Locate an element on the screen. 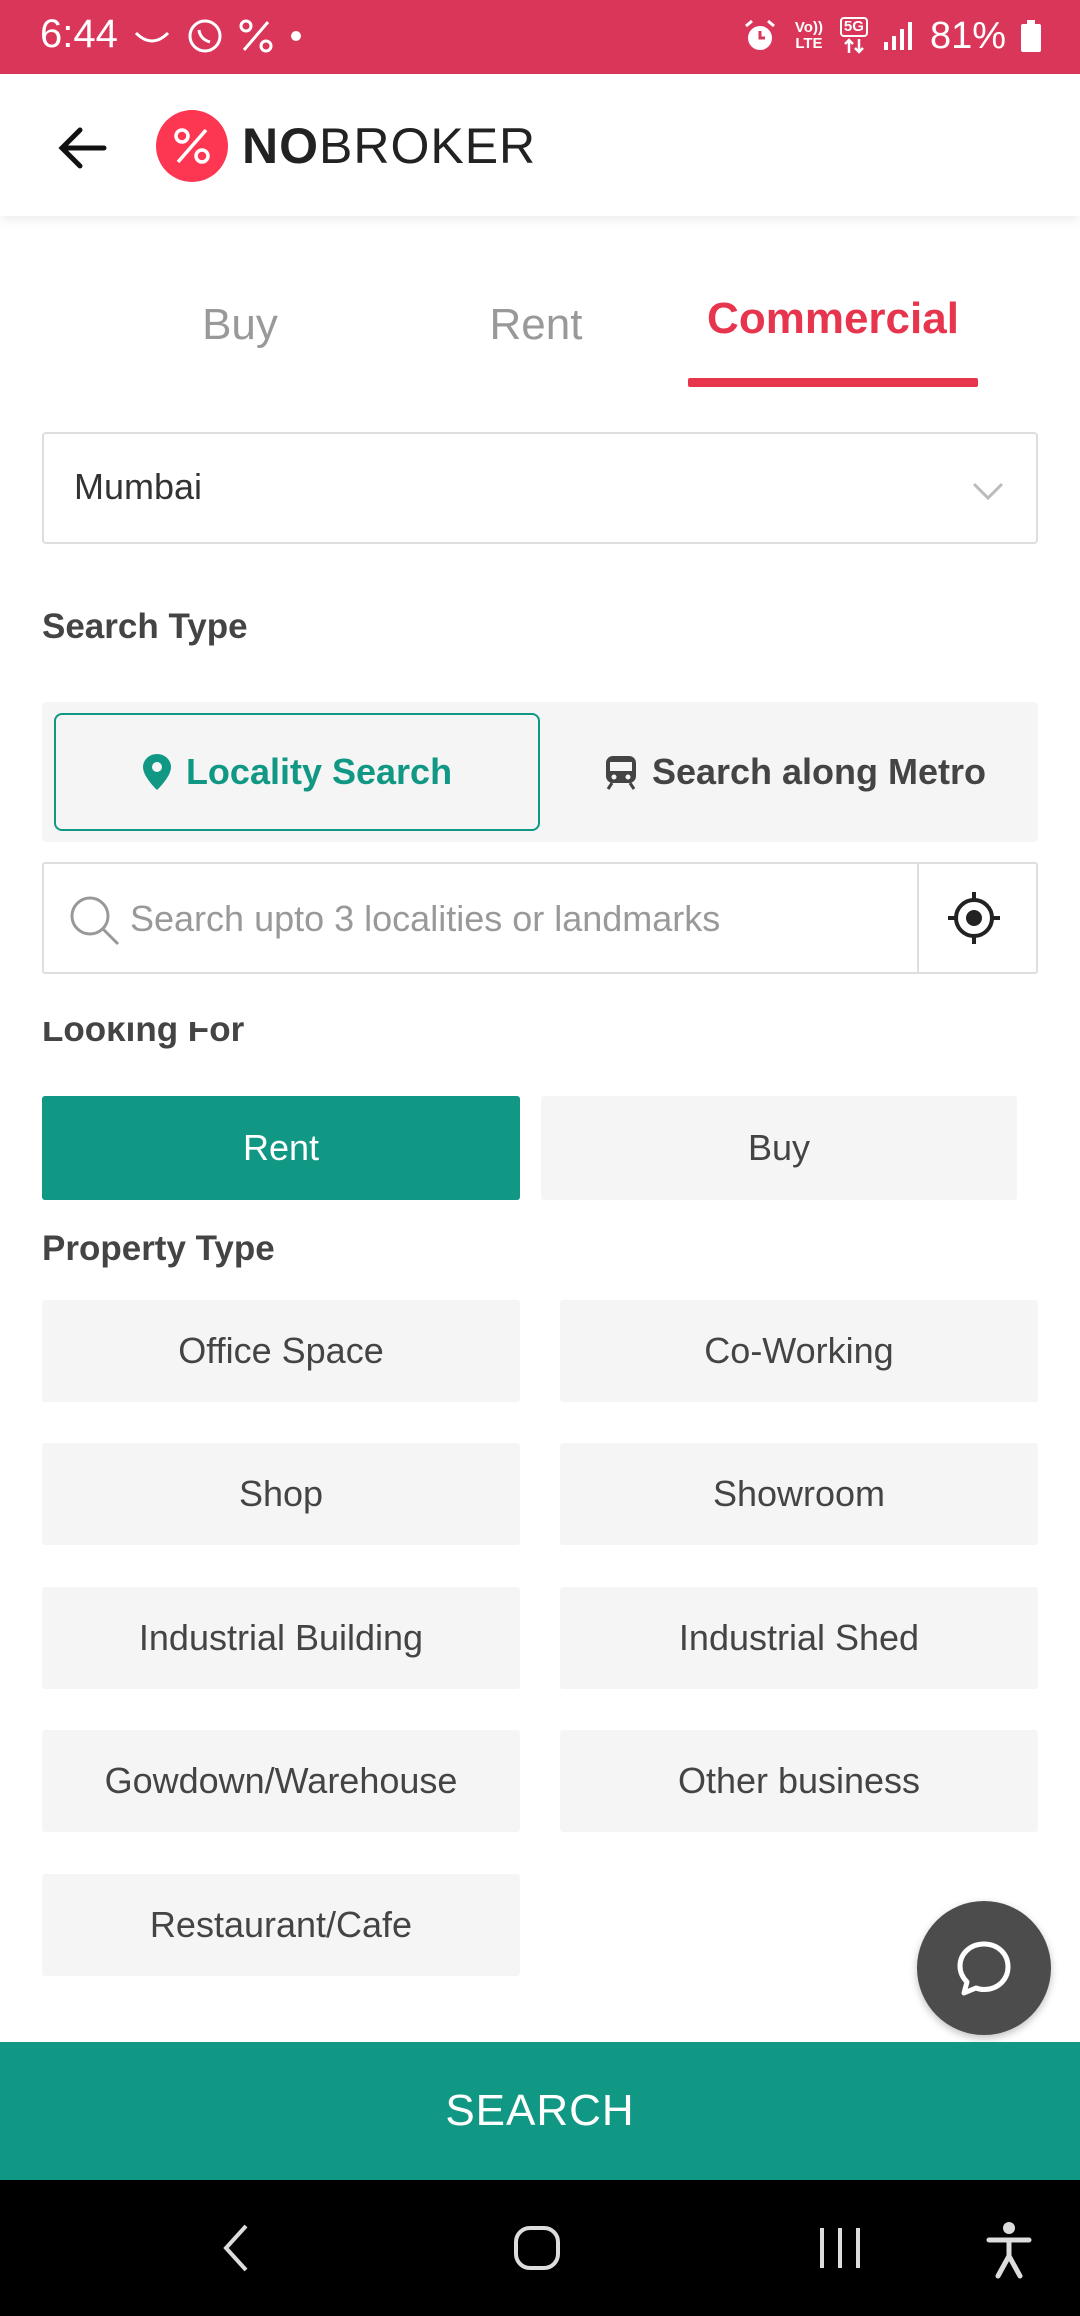 The height and width of the screenshot is (2316, 1080). nav-back-button is located at coordinates (236, 2250).